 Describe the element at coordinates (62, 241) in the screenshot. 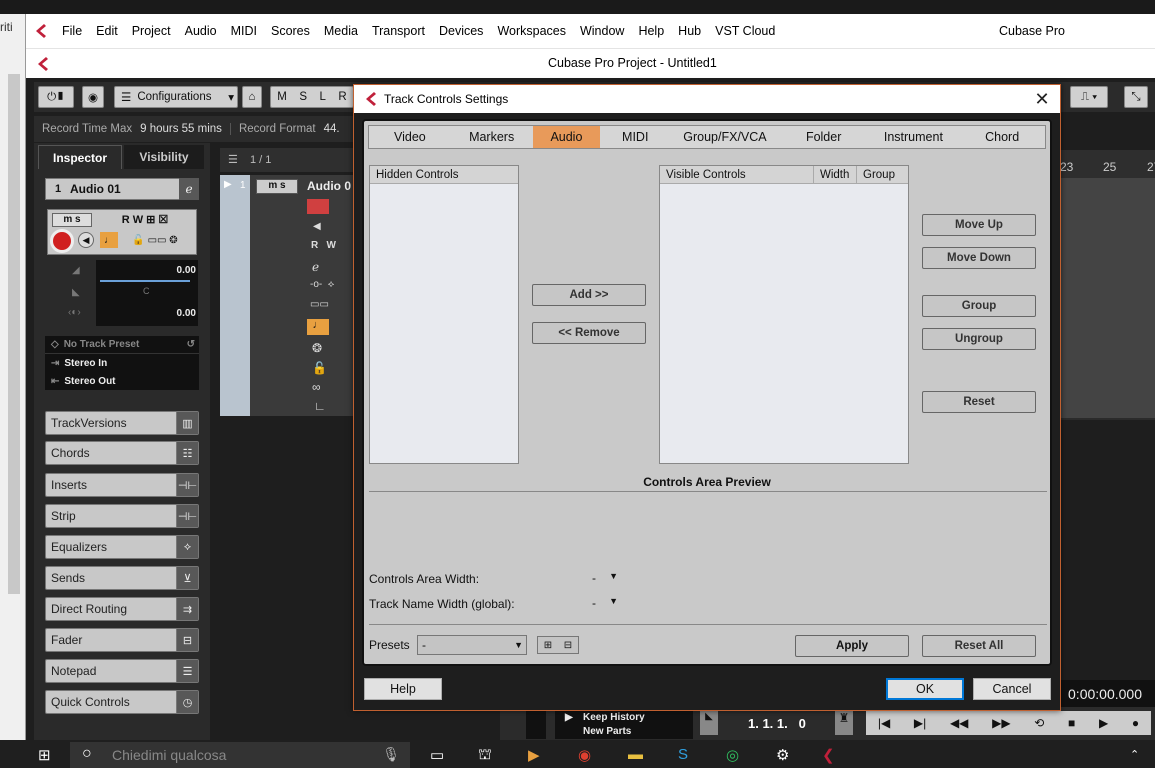

I see `record-enable-button` at that location.